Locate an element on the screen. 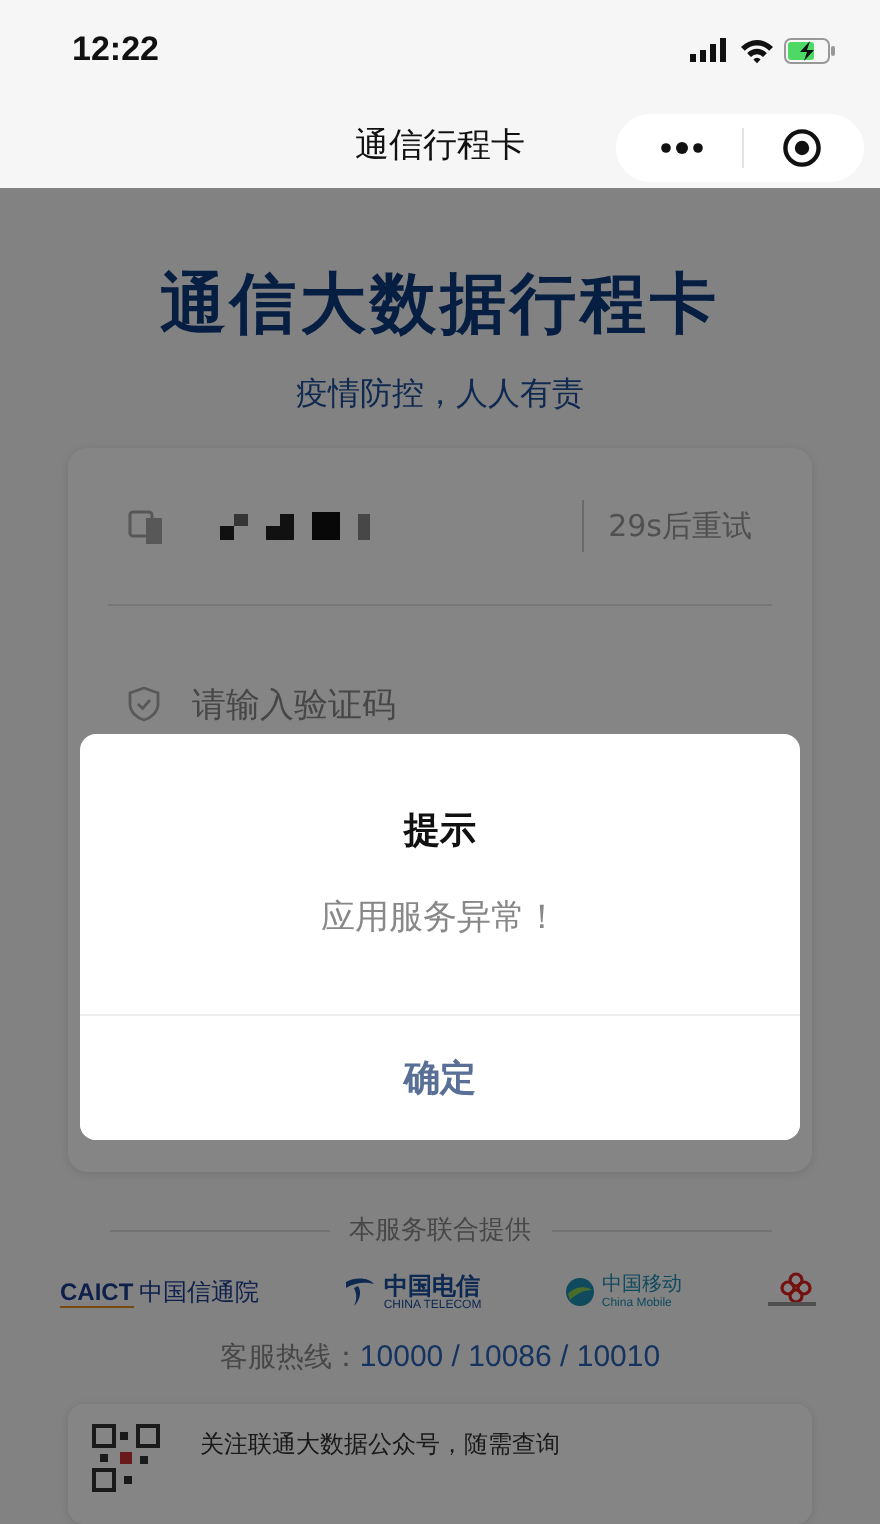 This screenshot has height=1524, width=880. verification-code-field: 请输入验证码 is located at coordinates (412, 706).